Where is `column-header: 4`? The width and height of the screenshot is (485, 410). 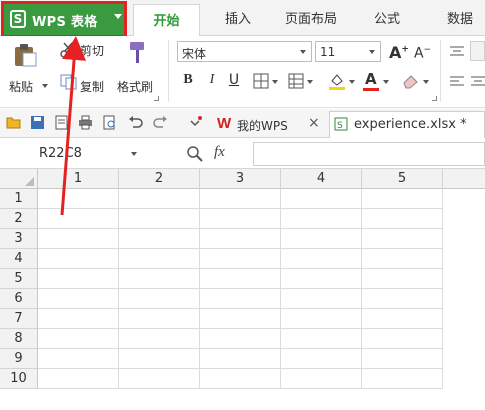
column-header: 4 is located at coordinates (321, 179).